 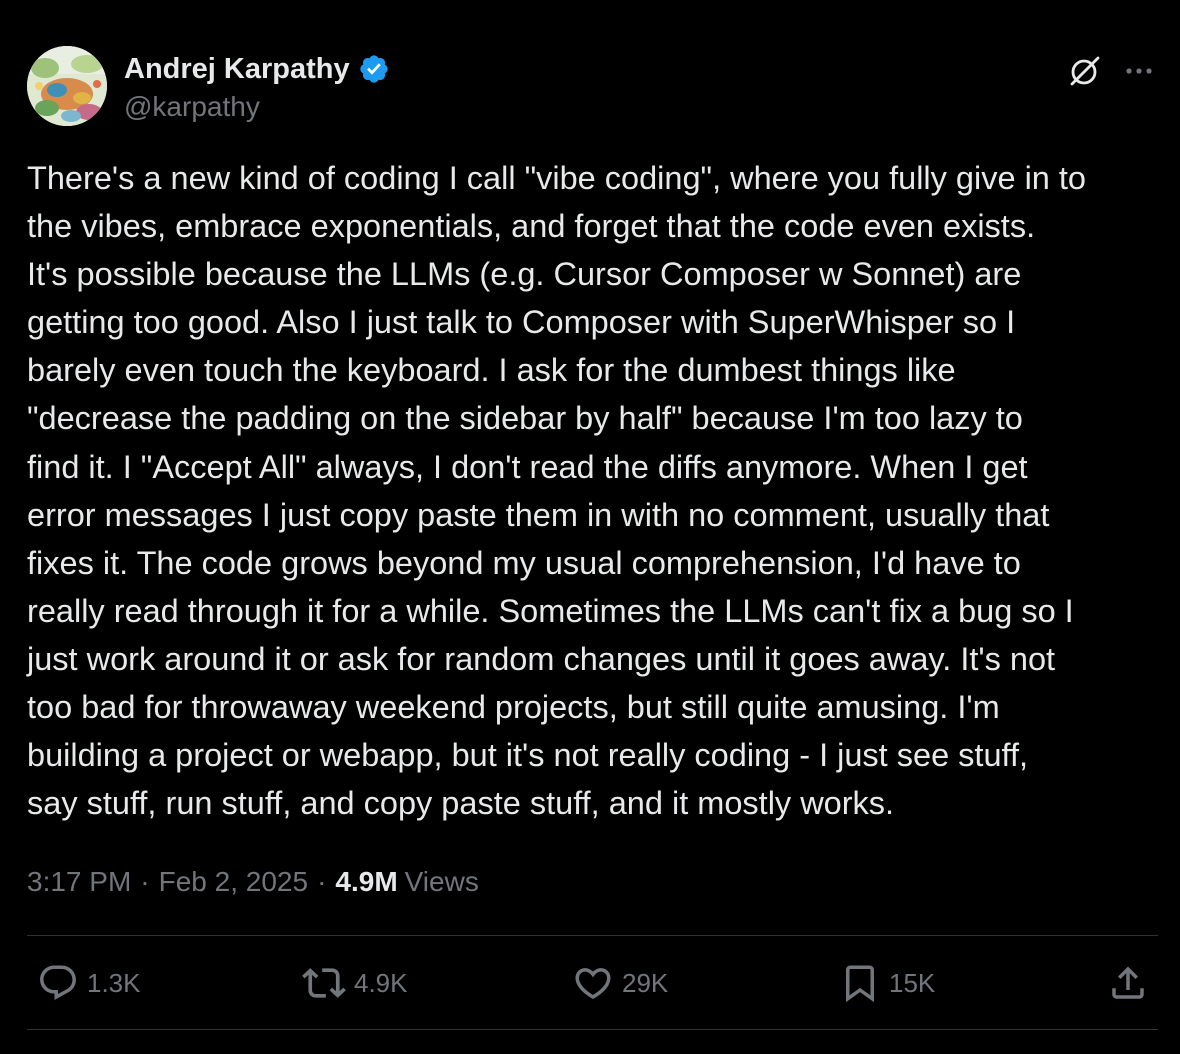 What do you see at coordinates (592, 1029) in the screenshot?
I see `divider` at bounding box center [592, 1029].